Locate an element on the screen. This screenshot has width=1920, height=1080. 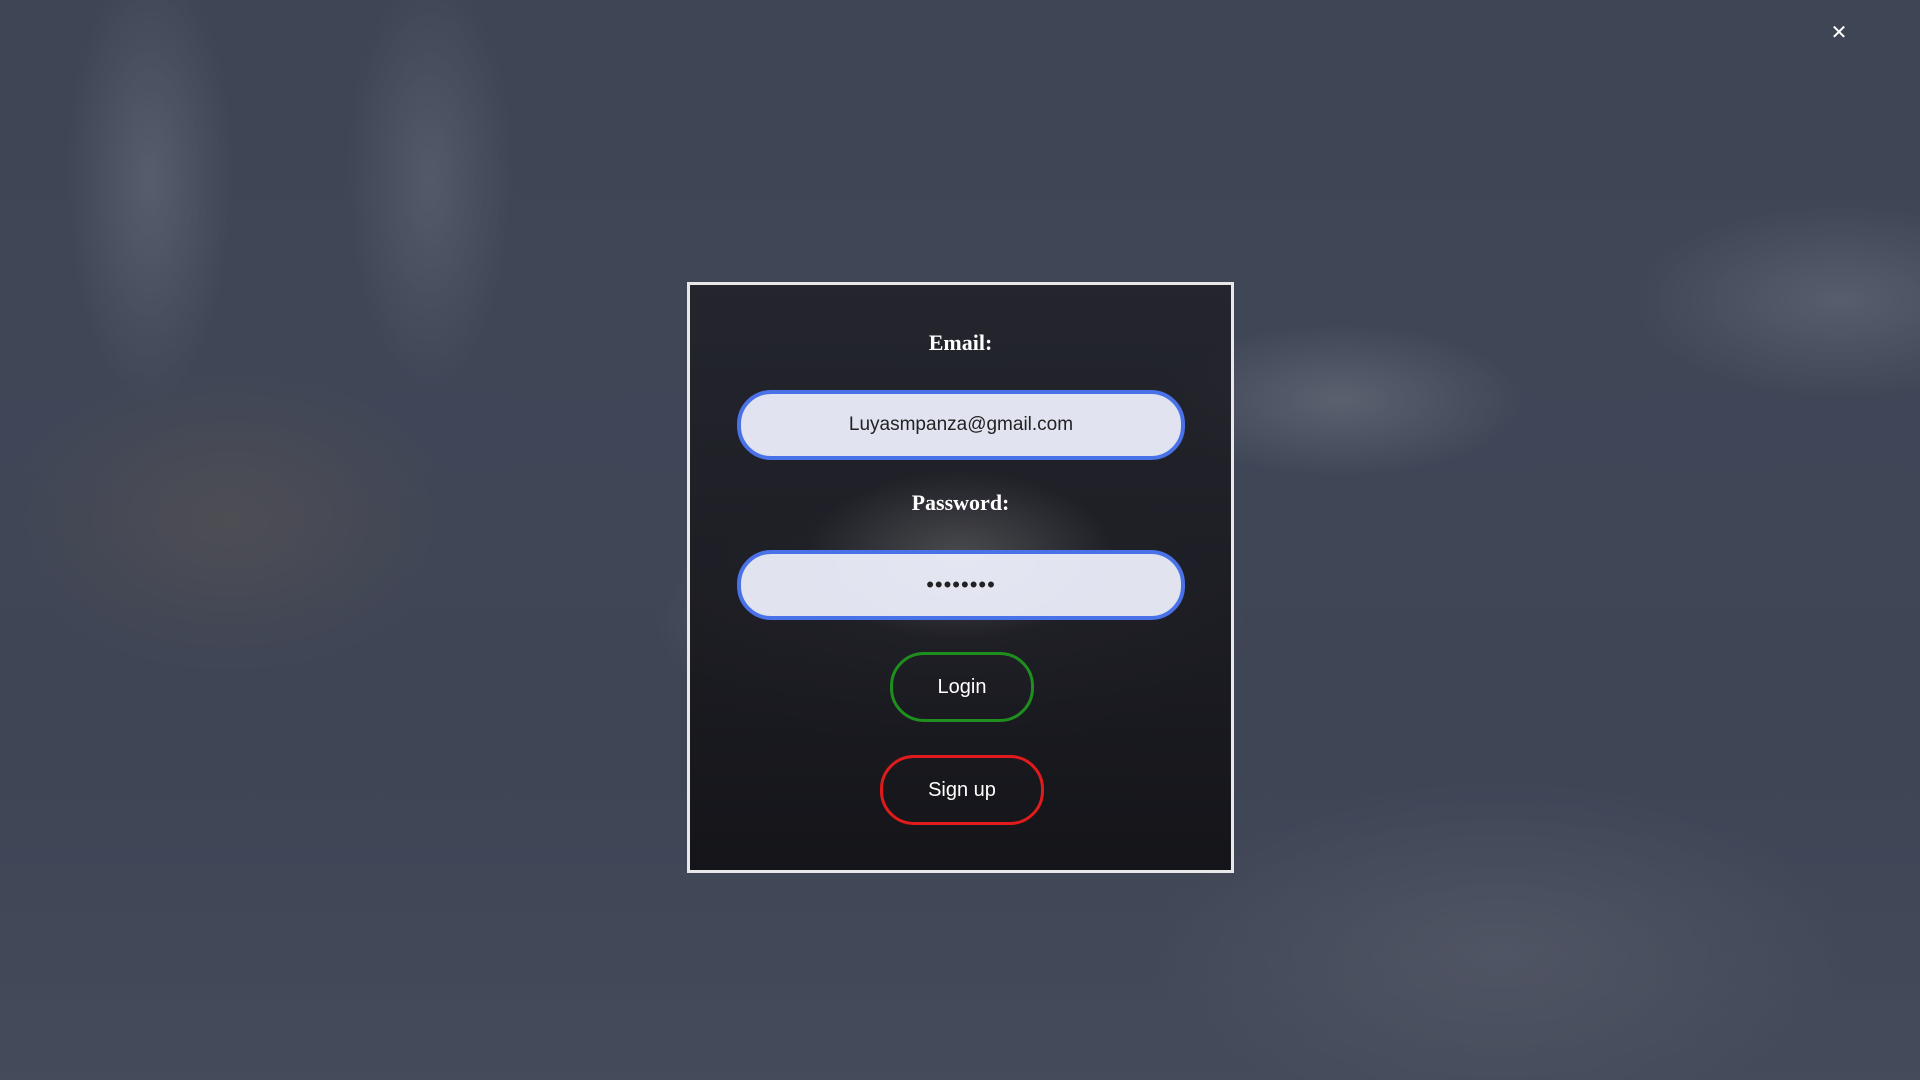
sign-up-button: Sign up is located at coordinates (962, 790).